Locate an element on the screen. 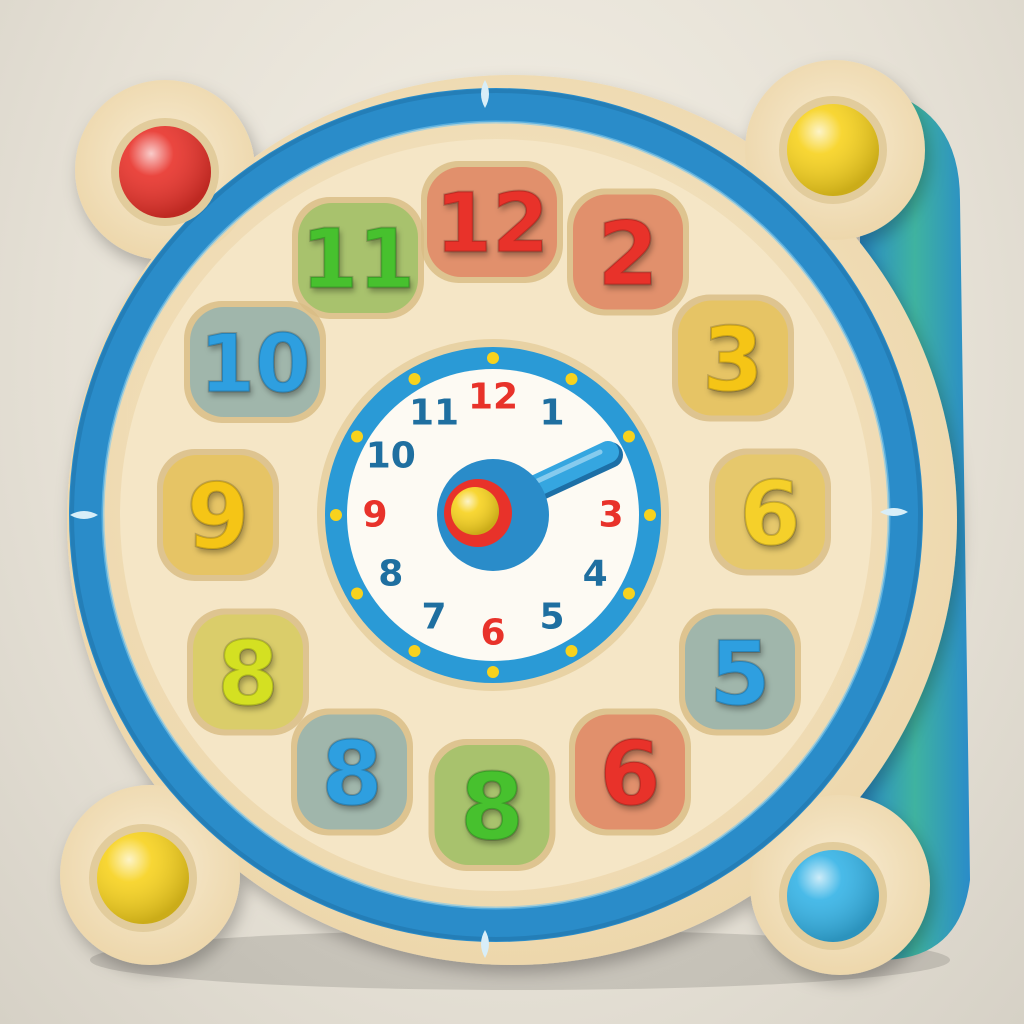  dial-number: 5 is located at coordinates (551, 617).